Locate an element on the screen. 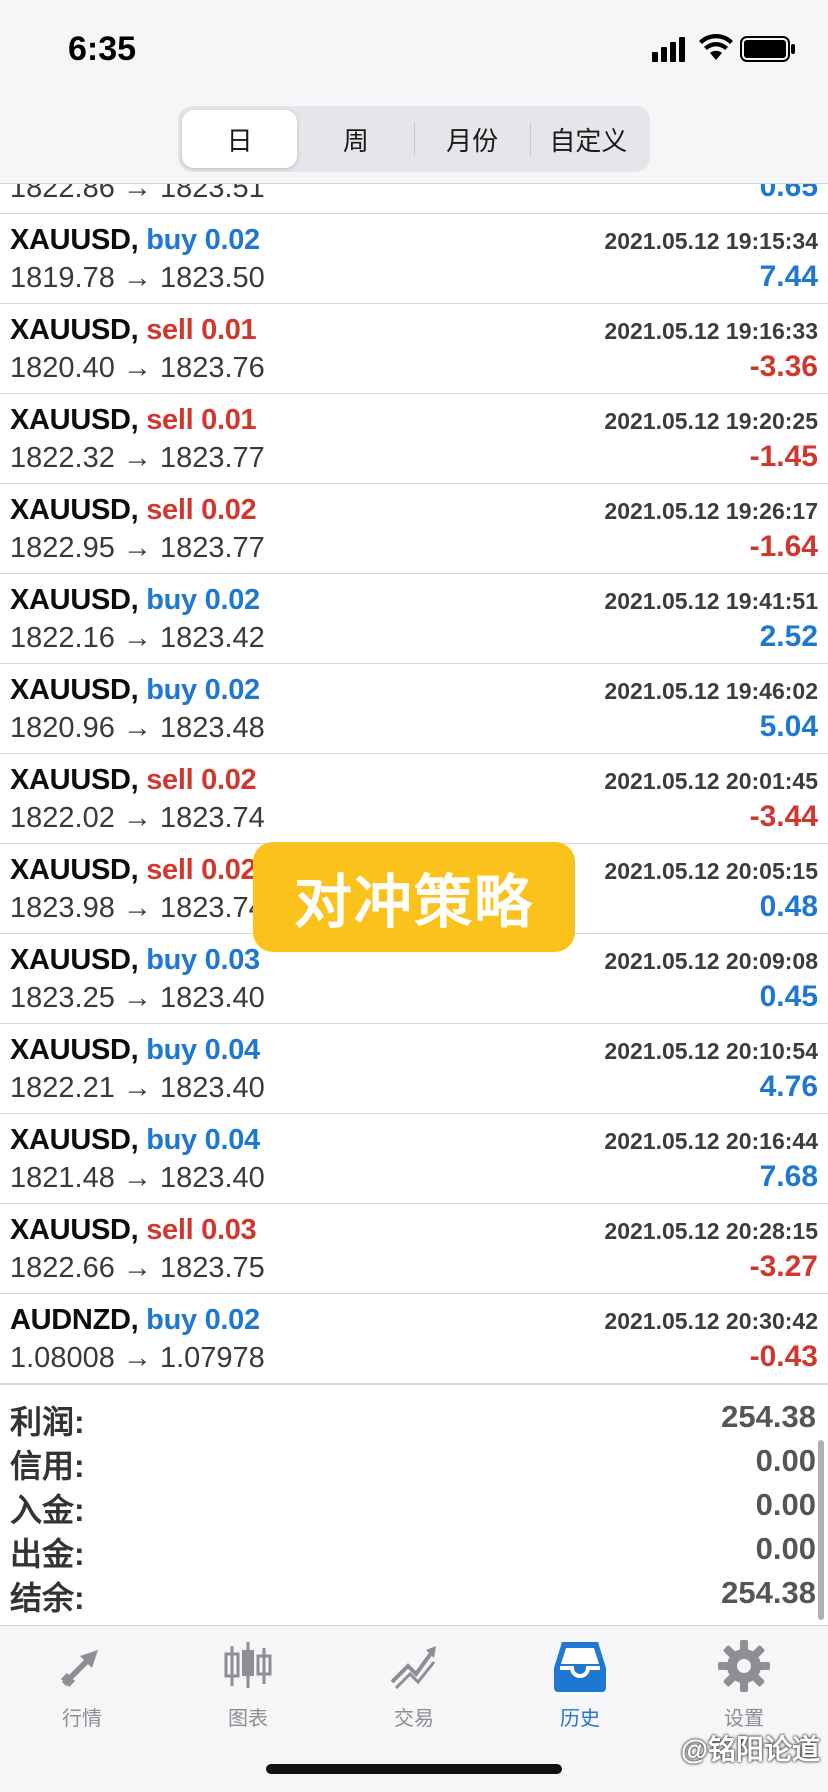 Image resolution: width=828 pixels, height=1792 pixels. period-segmented-control: 日 周 月份 自定义 is located at coordinates (414, 139).